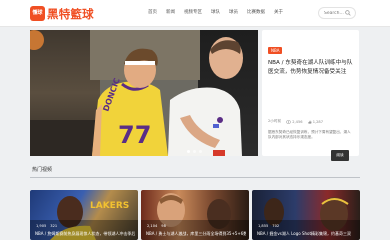 Image resolution: width=390 pixels, height=240 pixels. Describe the element at coordinates (275, 50) in the screenshot. I see `category-tag: NBA` at that location.